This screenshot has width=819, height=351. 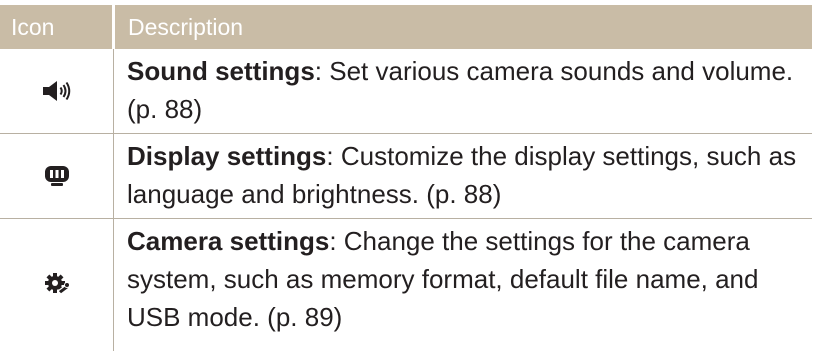 What do you see at coordinates (56, 91) in the screenshot?
I see `sound-icon` at bounding box center [56, 91].